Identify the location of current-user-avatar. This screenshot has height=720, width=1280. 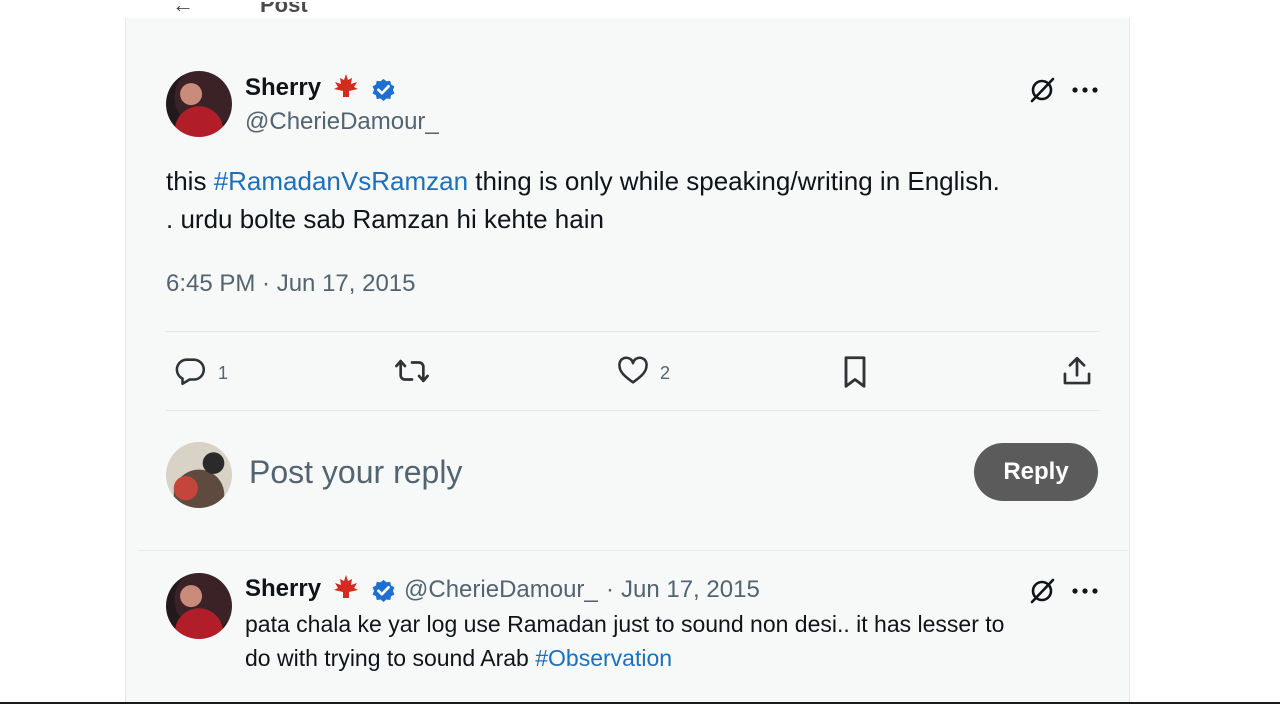
(199, 475).